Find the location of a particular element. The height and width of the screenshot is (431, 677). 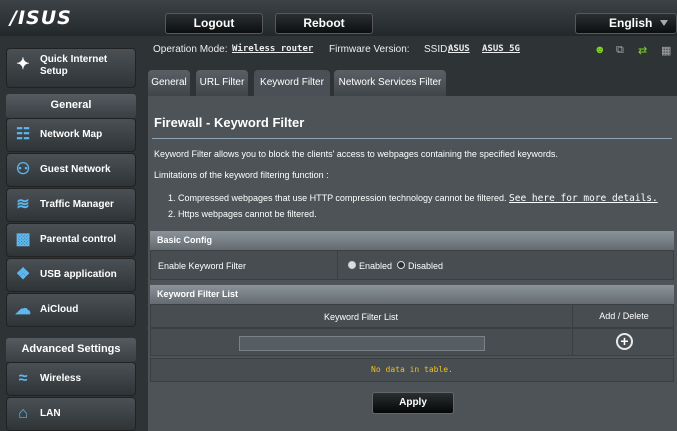

sidebar-item-label: LAN is located at coordinates (50, 413).